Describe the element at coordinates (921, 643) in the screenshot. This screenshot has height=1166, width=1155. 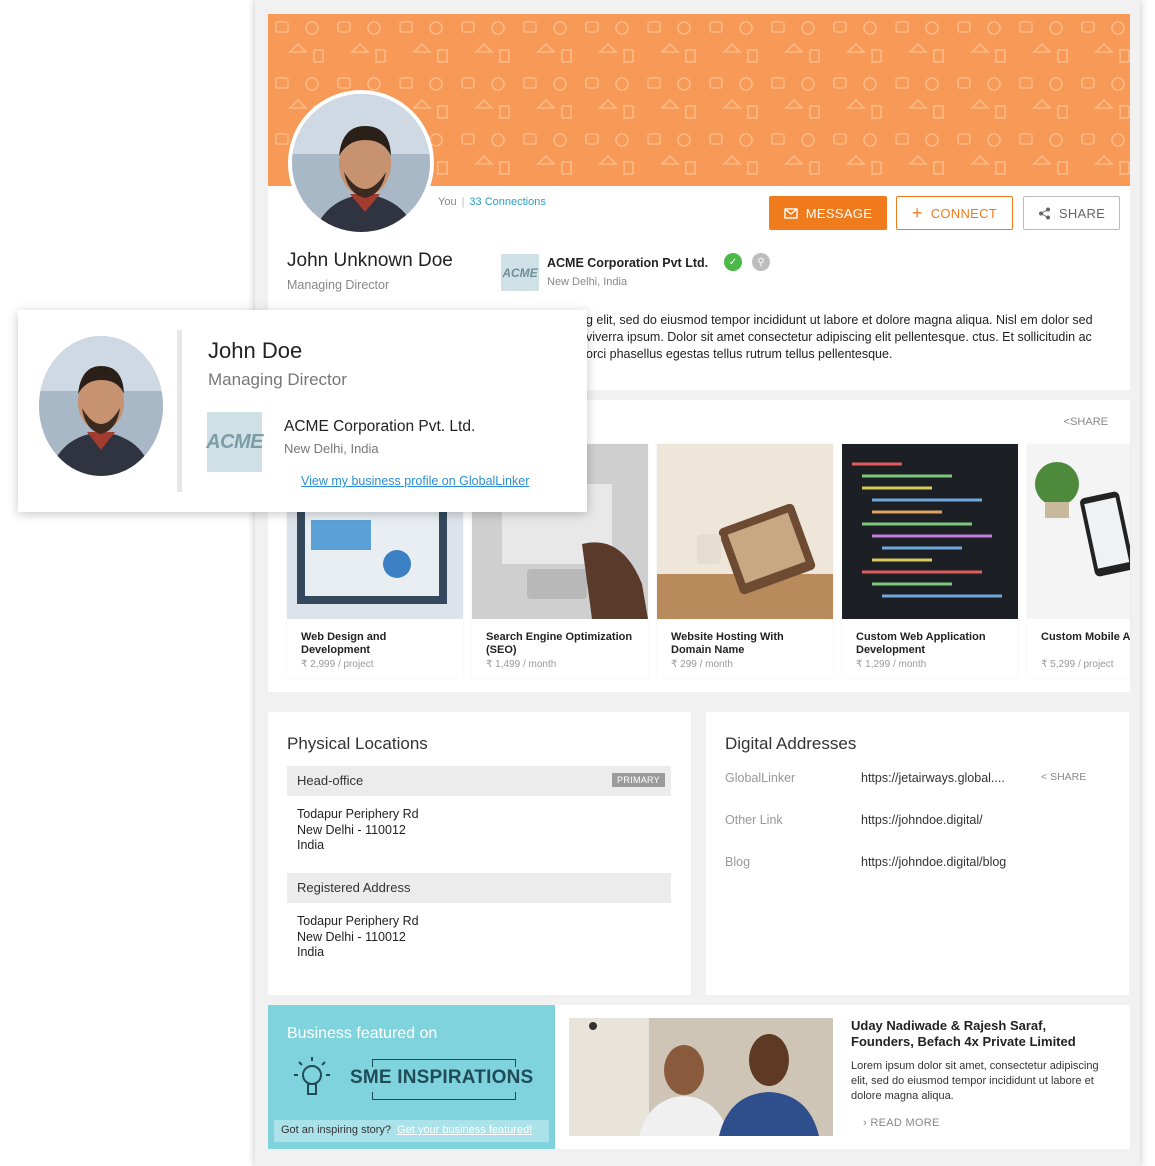
I see `product-name: Custom Web Application Development` at that location.